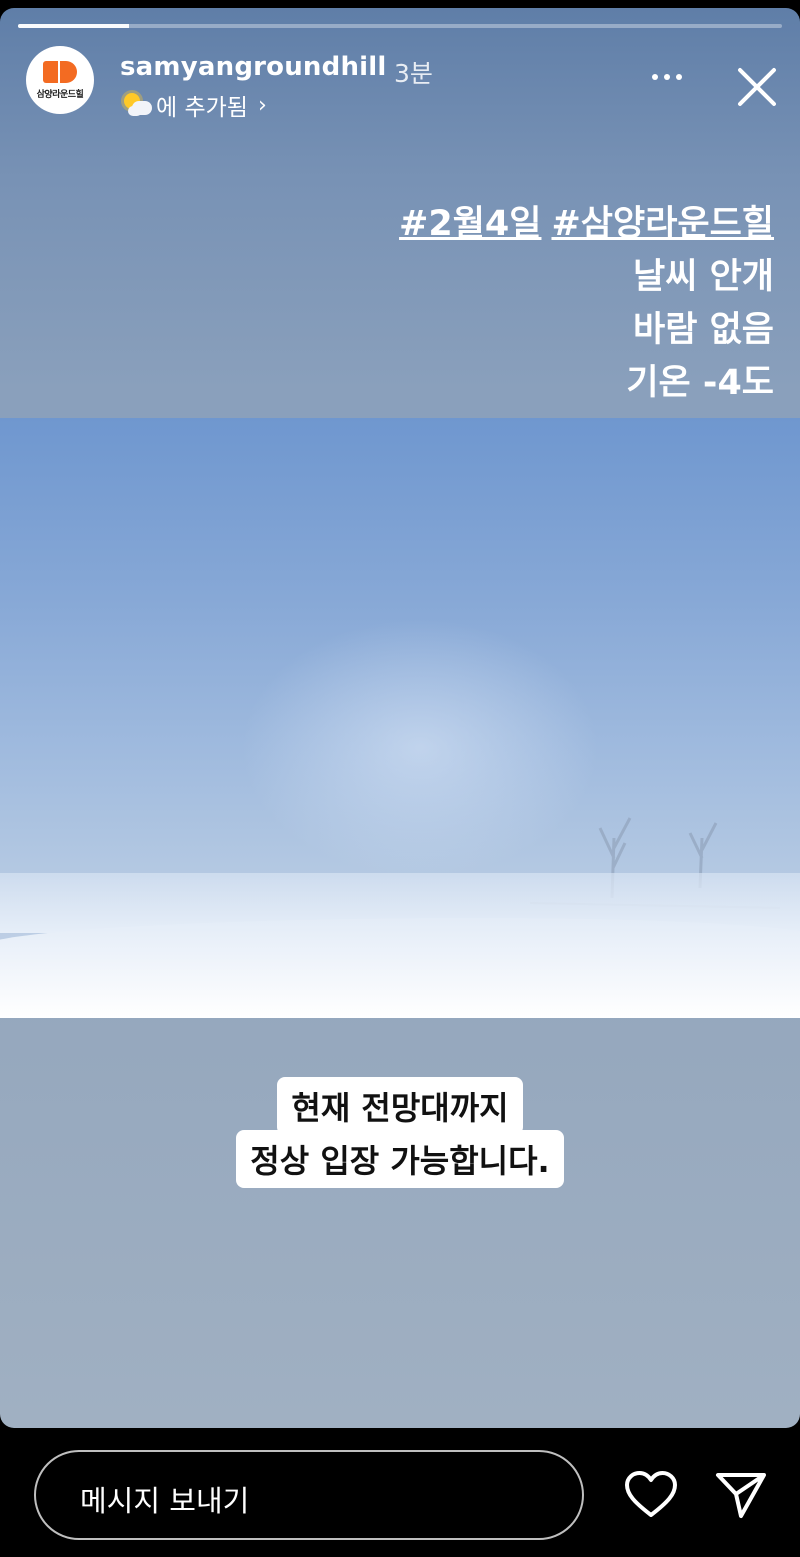 The width and height of the screenshot is (800, 1557). Describe the element at coordinates (202, 108) in the screenshot. I see `added-to-label: 에 추가됨` at that location.